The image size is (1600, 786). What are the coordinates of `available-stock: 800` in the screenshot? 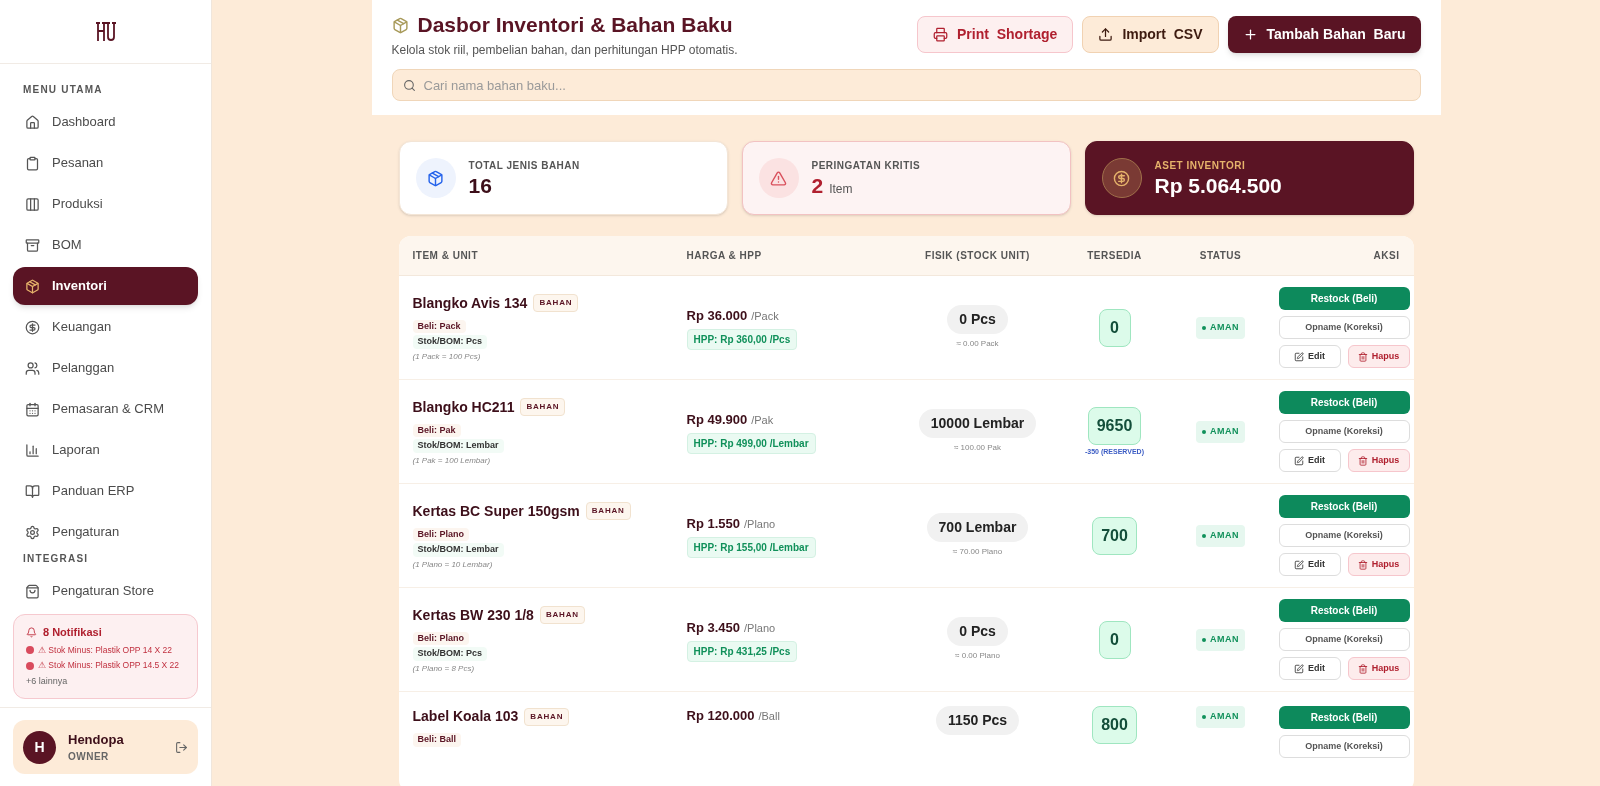 It's located at (1114, 725).